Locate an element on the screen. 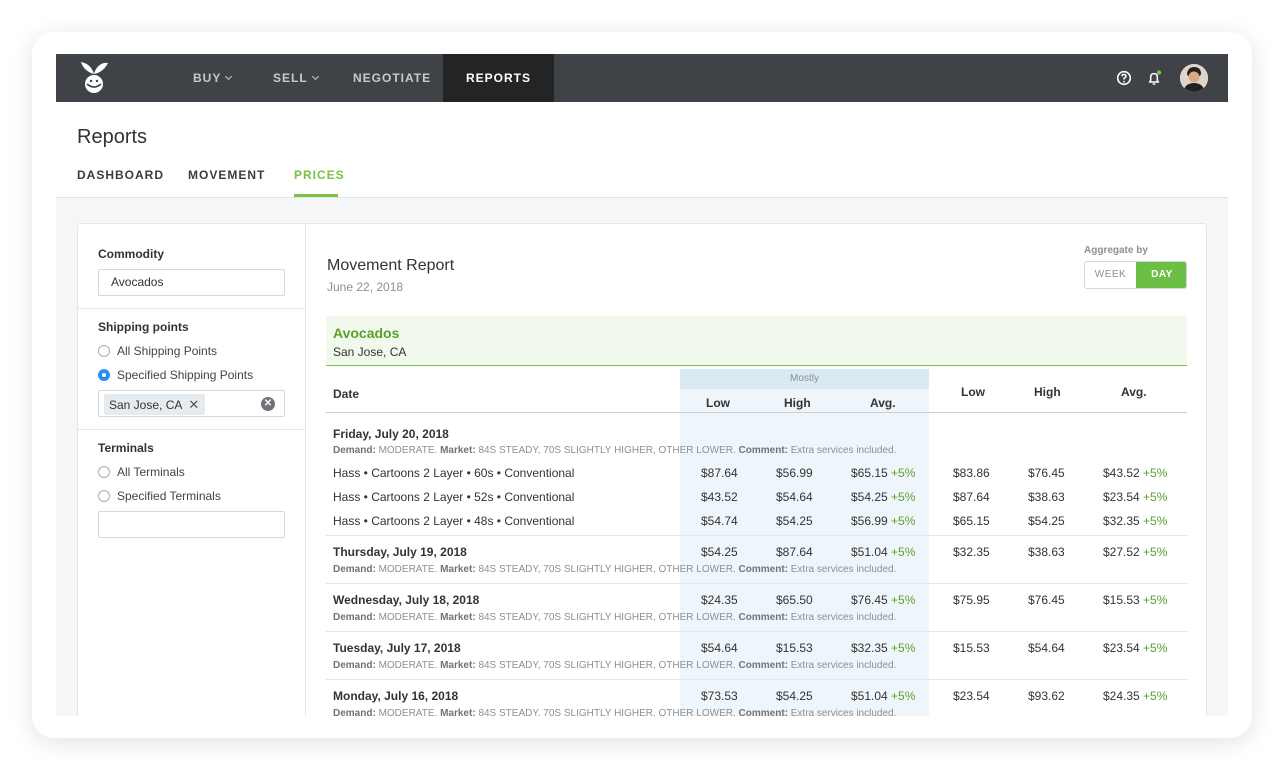 The width and height of the screenshot is (1284, 770). mostly-avg-cell: $51.04 +5% is located at coordinates (883, 696).